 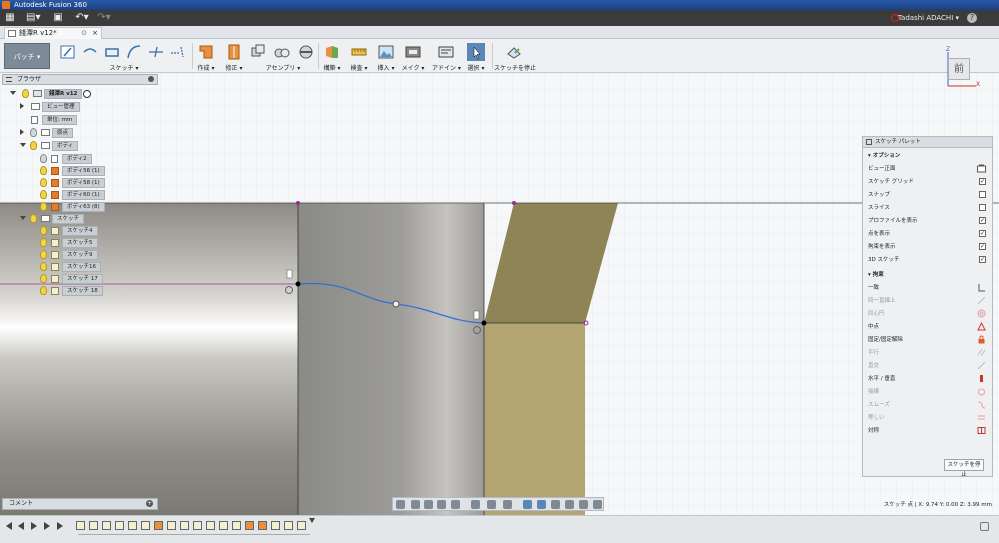 What do you see at coordinates (484, 323) in the screenshot?
I see `spline-end-point` at bounding box center [484, 323].